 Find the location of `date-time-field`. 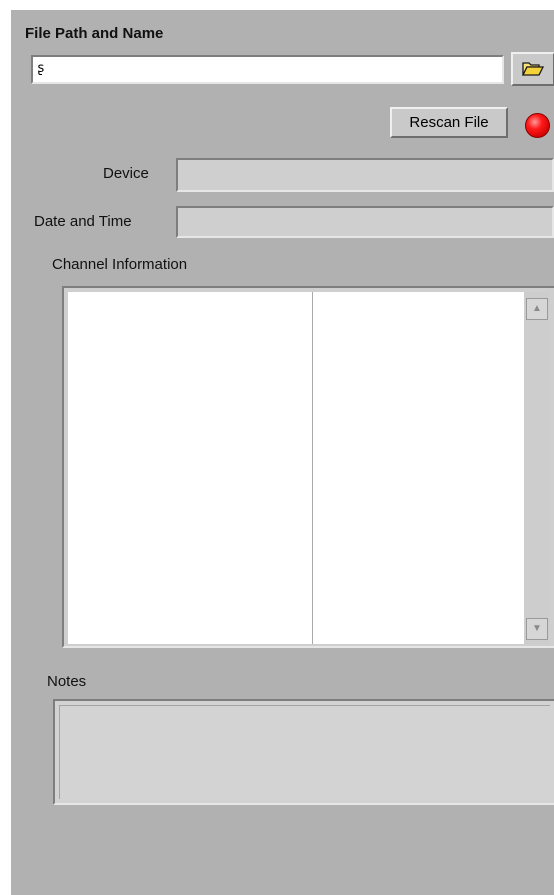

date-time-field is located at coordinates (365, 222).